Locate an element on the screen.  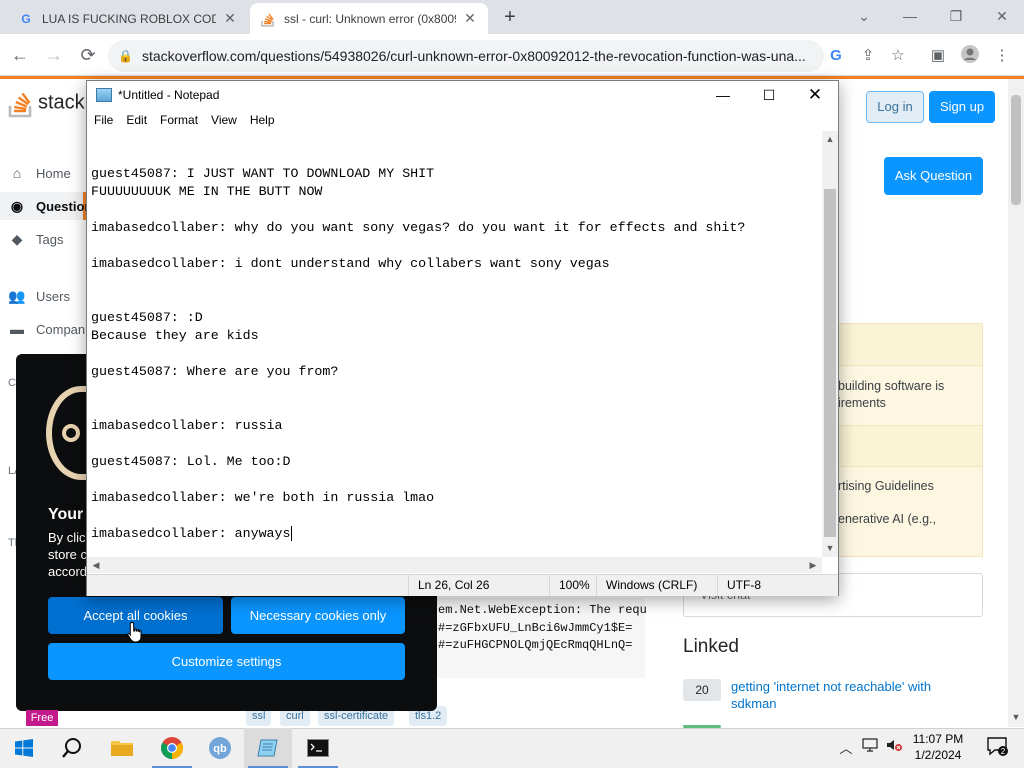
qbittorrent-icon: qb is located at coordinates (220, 748).